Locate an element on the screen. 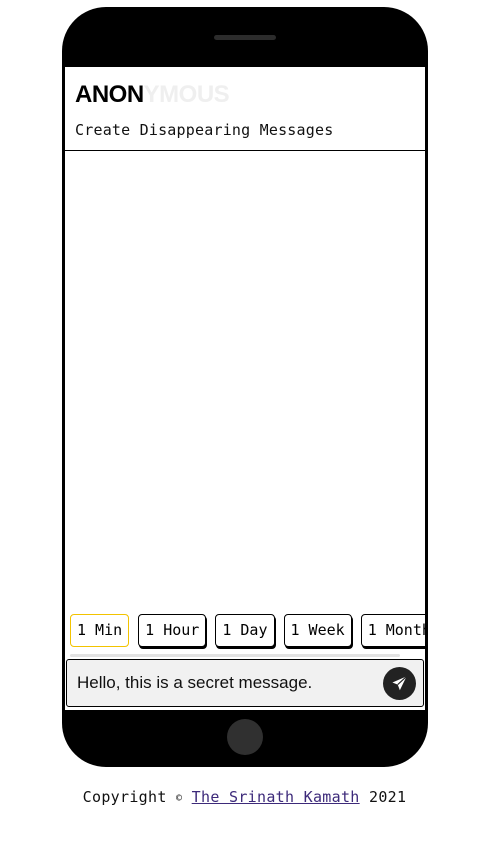  duration-1-month-button: 1 Month is located at coordinates (392, 630).